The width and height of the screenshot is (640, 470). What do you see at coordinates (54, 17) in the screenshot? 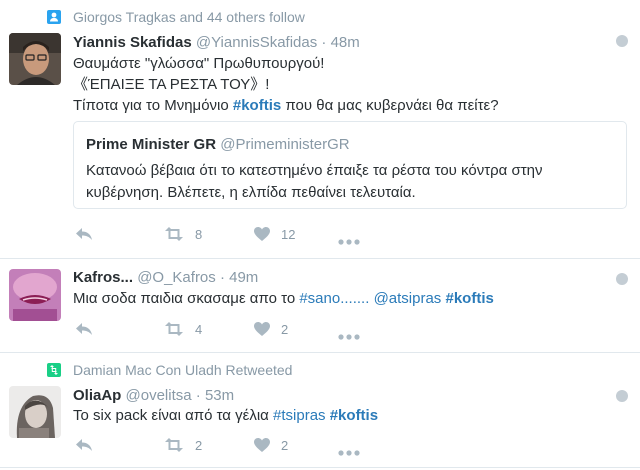
I see `follow-icon` at bounding box center [54, 17].